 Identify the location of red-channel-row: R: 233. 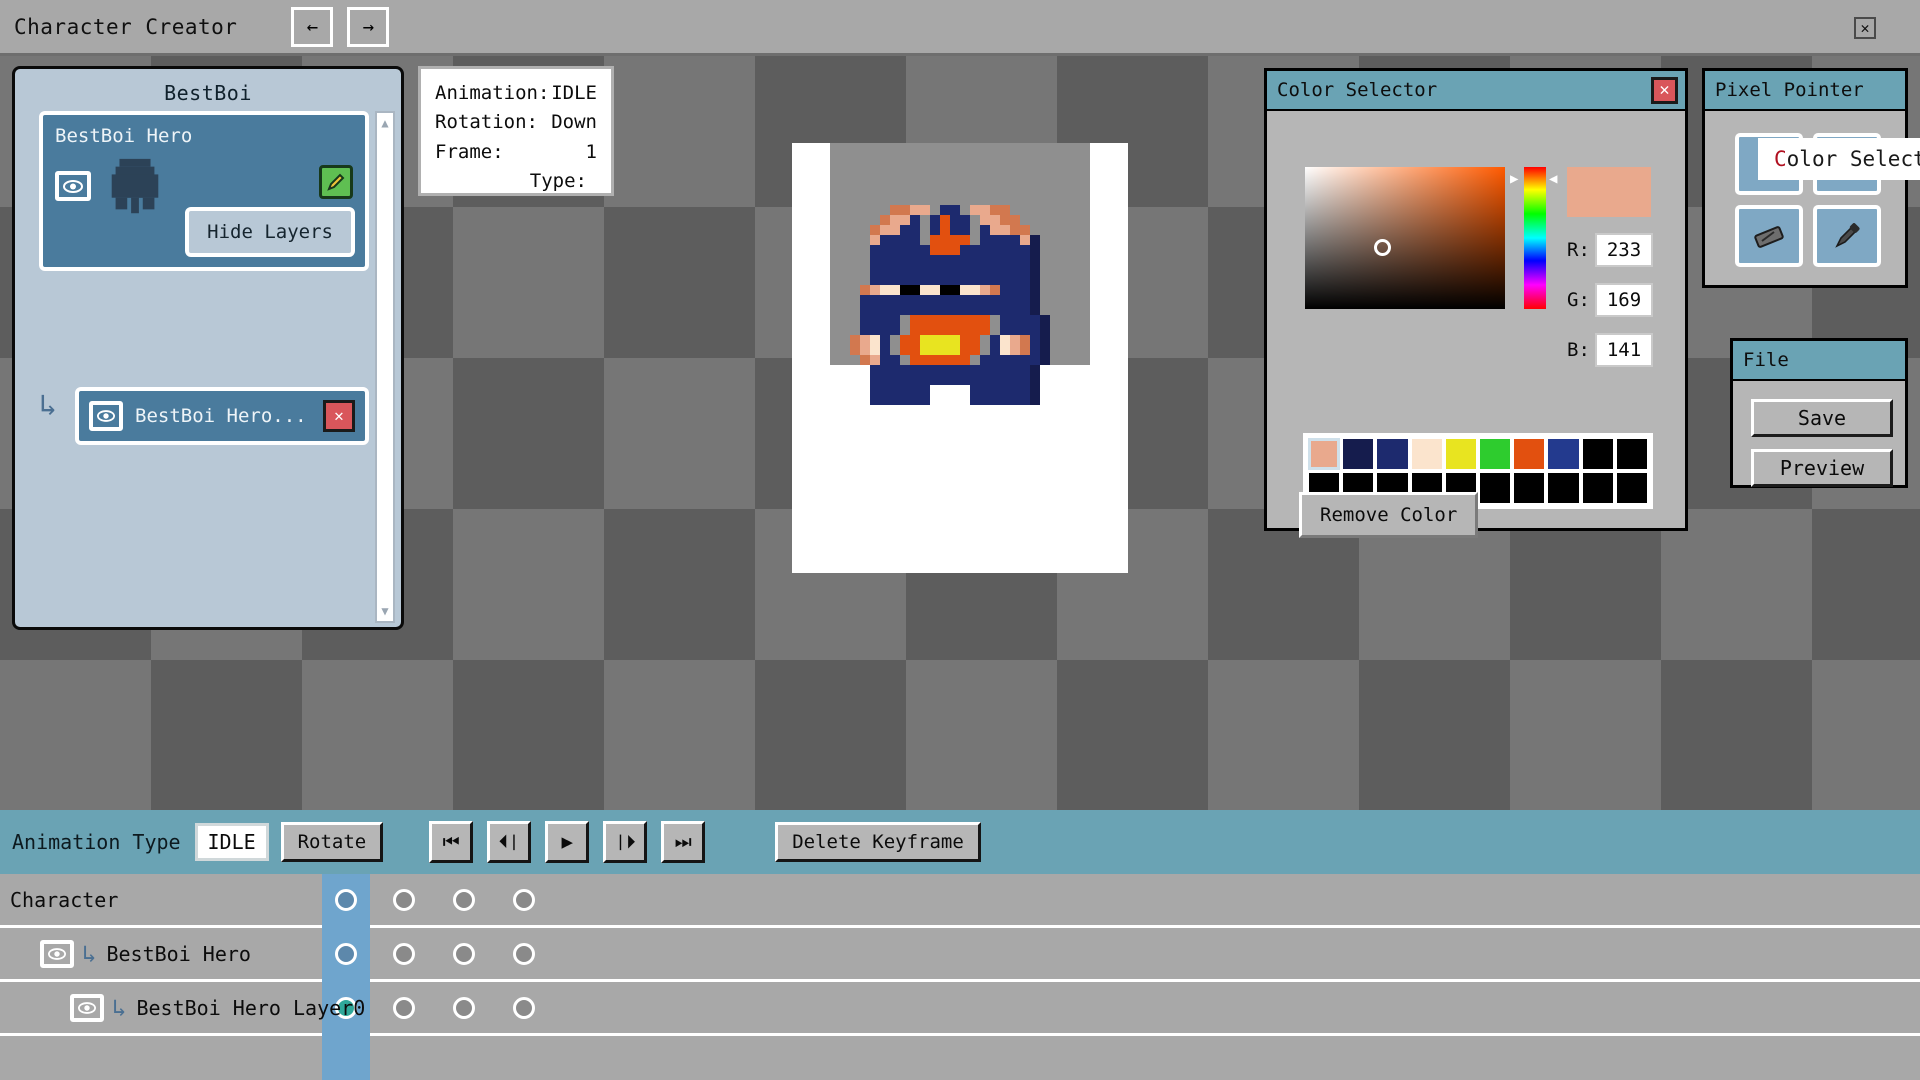
(1610, 250).